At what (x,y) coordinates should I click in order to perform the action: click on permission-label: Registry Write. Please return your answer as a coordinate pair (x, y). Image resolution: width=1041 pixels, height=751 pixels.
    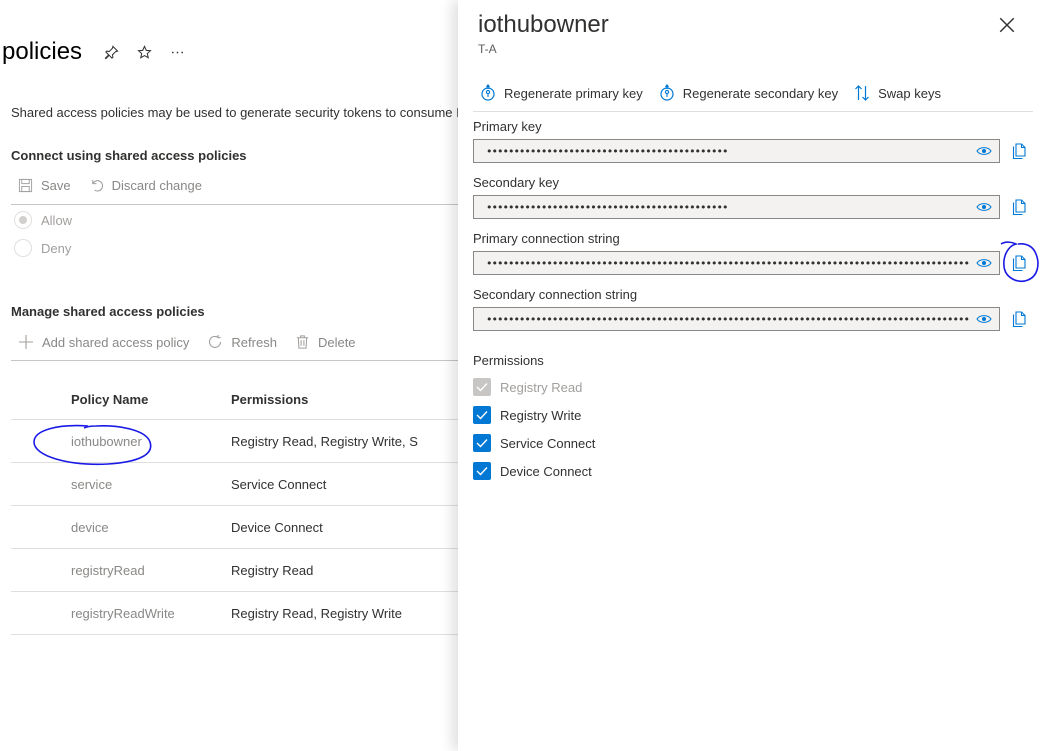
    Looking at the image, I should click on (541, 415).